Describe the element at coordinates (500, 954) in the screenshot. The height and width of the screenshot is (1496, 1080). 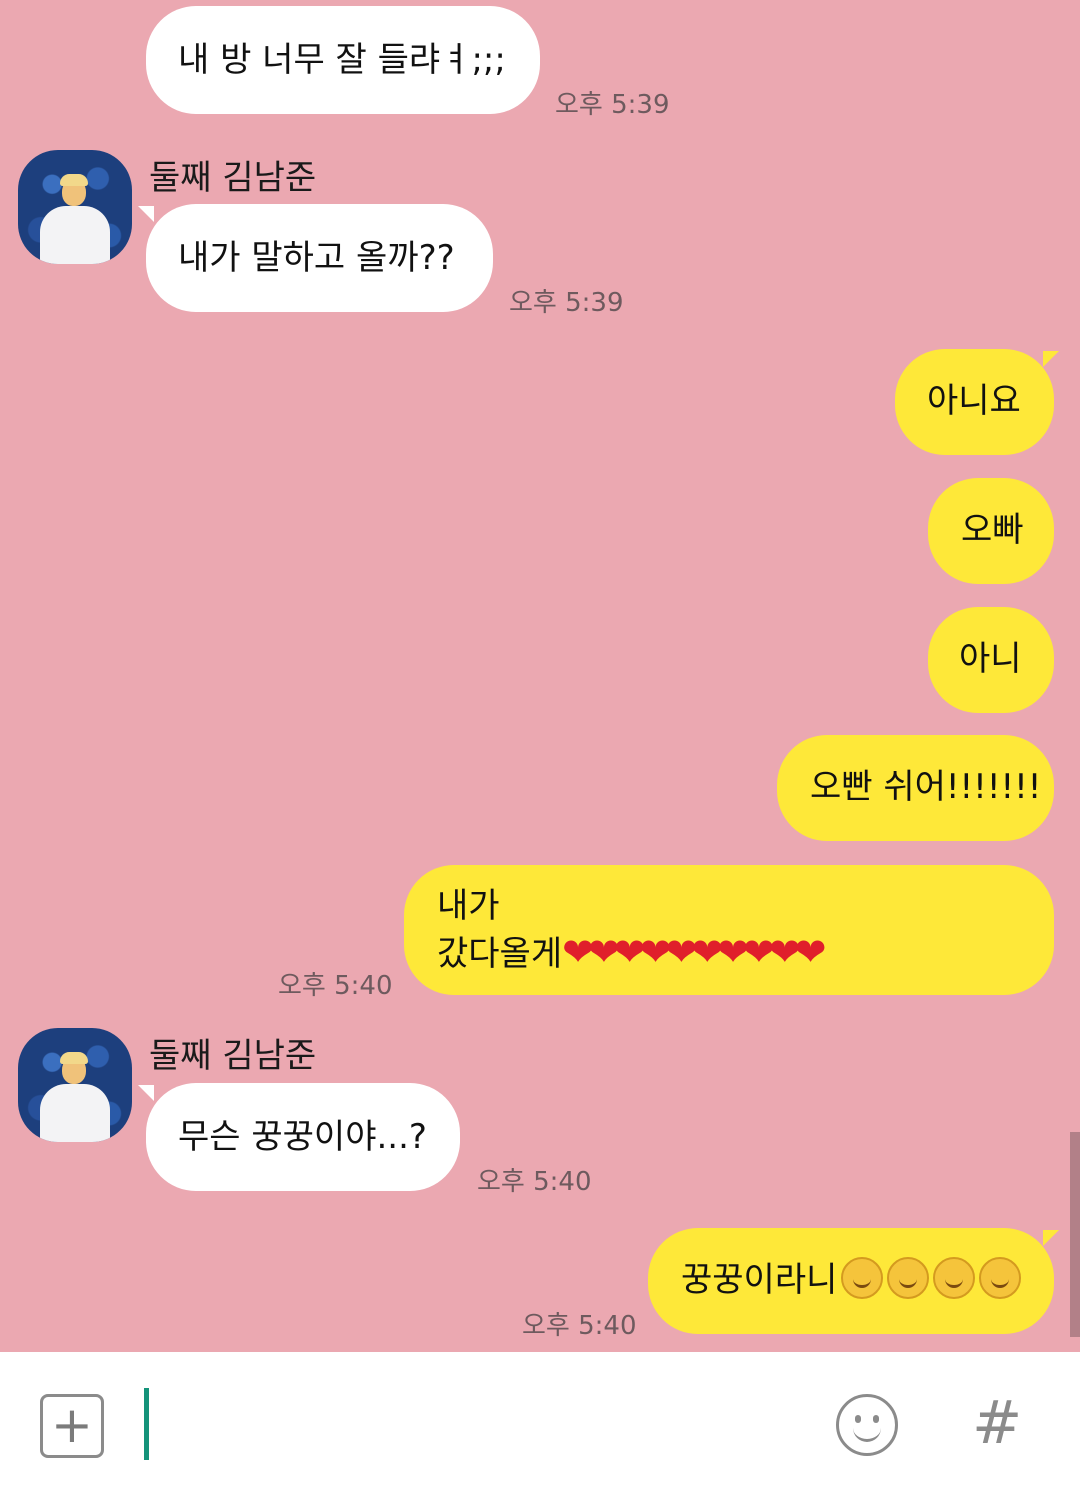
I see `message-text: 갔다올게` at that location.